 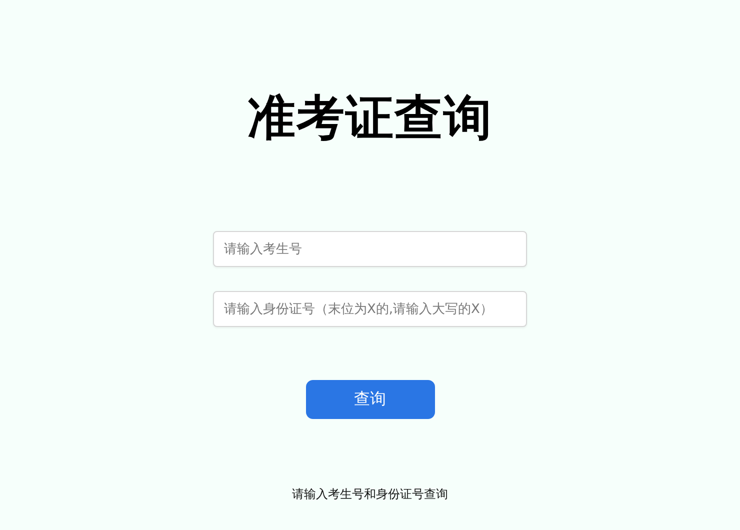 I want to click on input-field: 请输入考生号, so click(x=370, y=249).